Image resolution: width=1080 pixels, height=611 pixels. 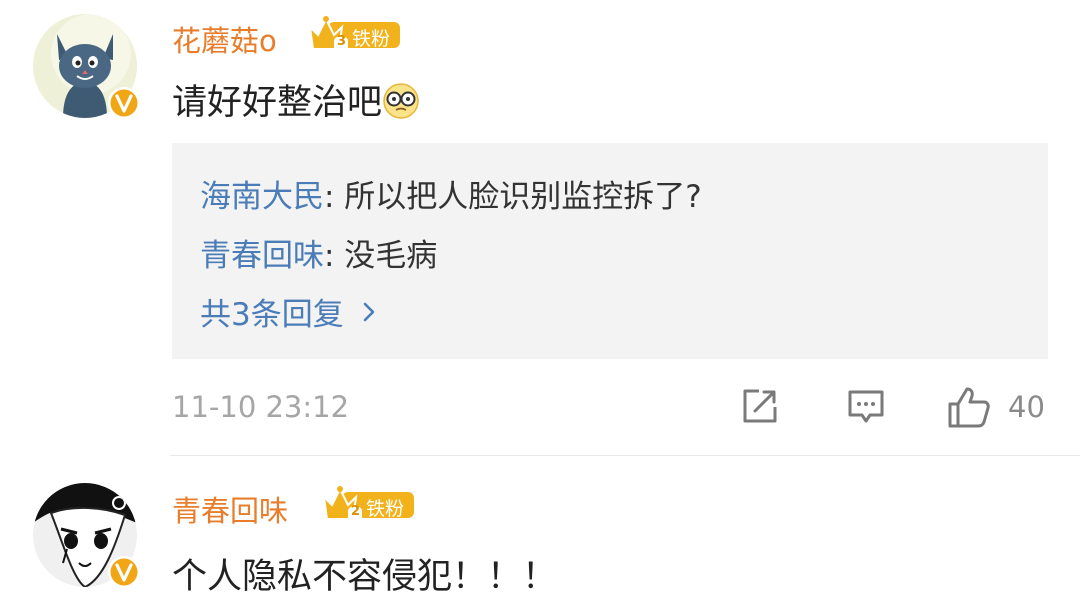 I want to click on reply-item: 青春回味: 没毛病, so click(x=318, y=252).